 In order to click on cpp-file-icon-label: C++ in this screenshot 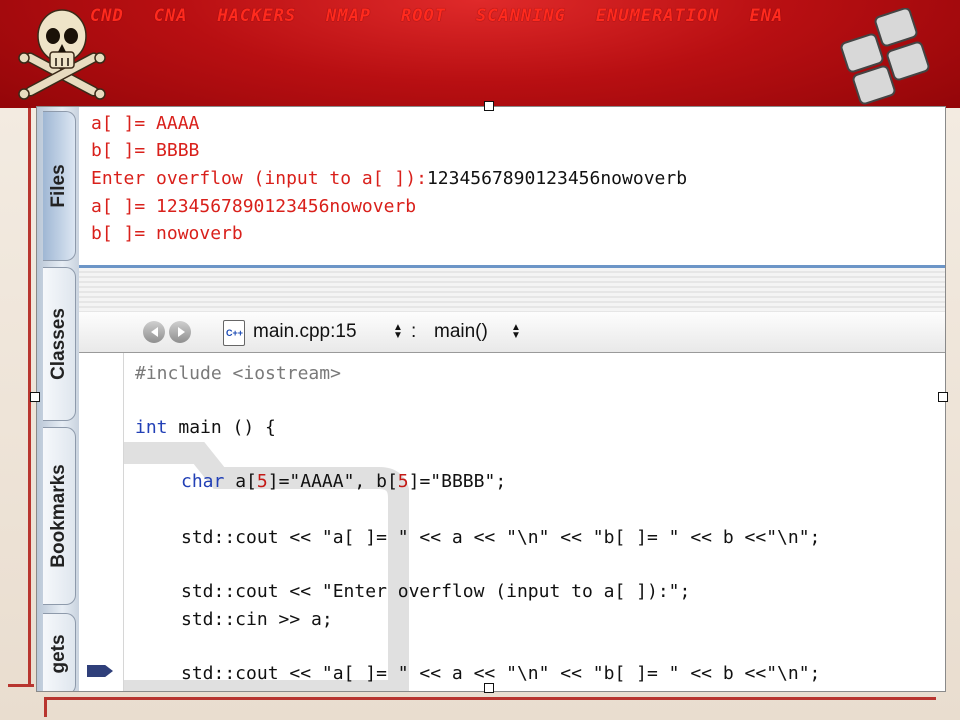, I will do `click(235, 333)`.